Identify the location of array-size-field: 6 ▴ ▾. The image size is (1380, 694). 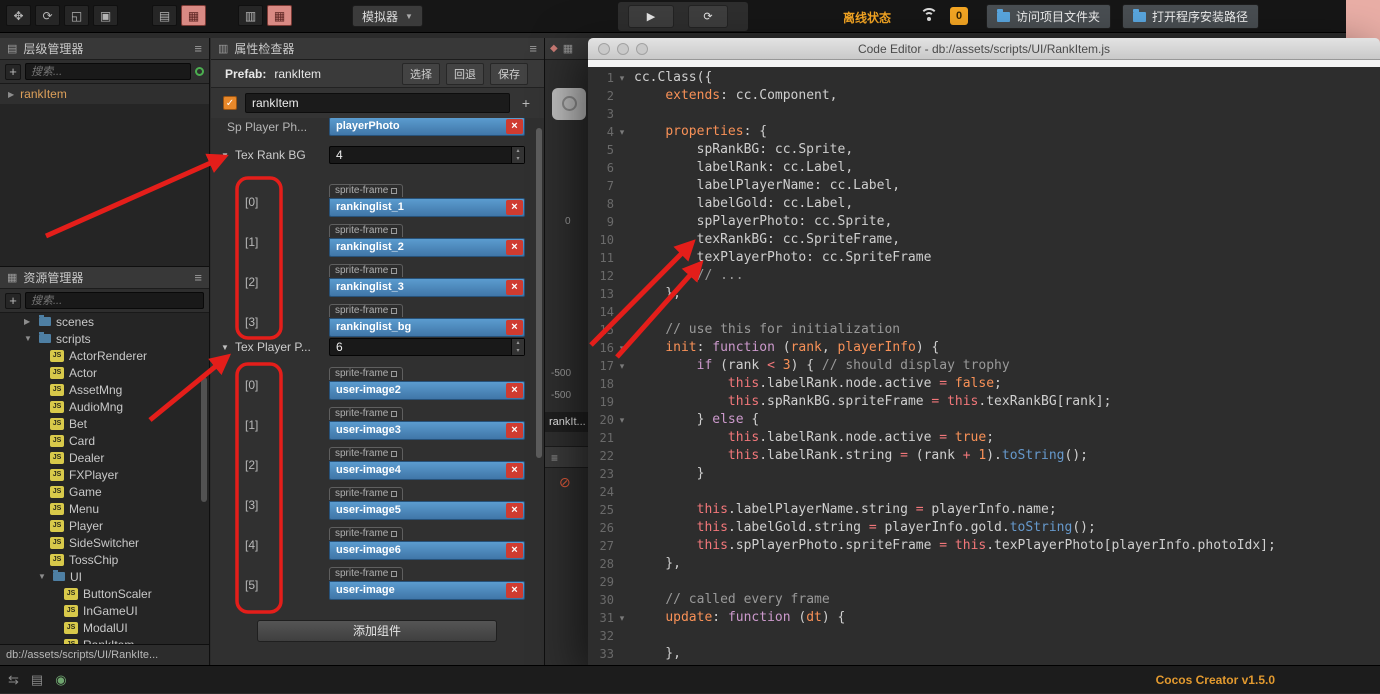
(427, 347).